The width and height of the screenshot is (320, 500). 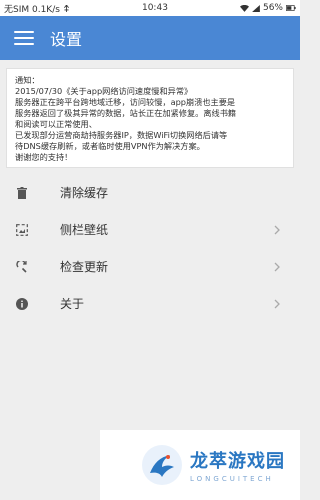 I want to click on battery-text: 56%, so click(x=272, y=8).